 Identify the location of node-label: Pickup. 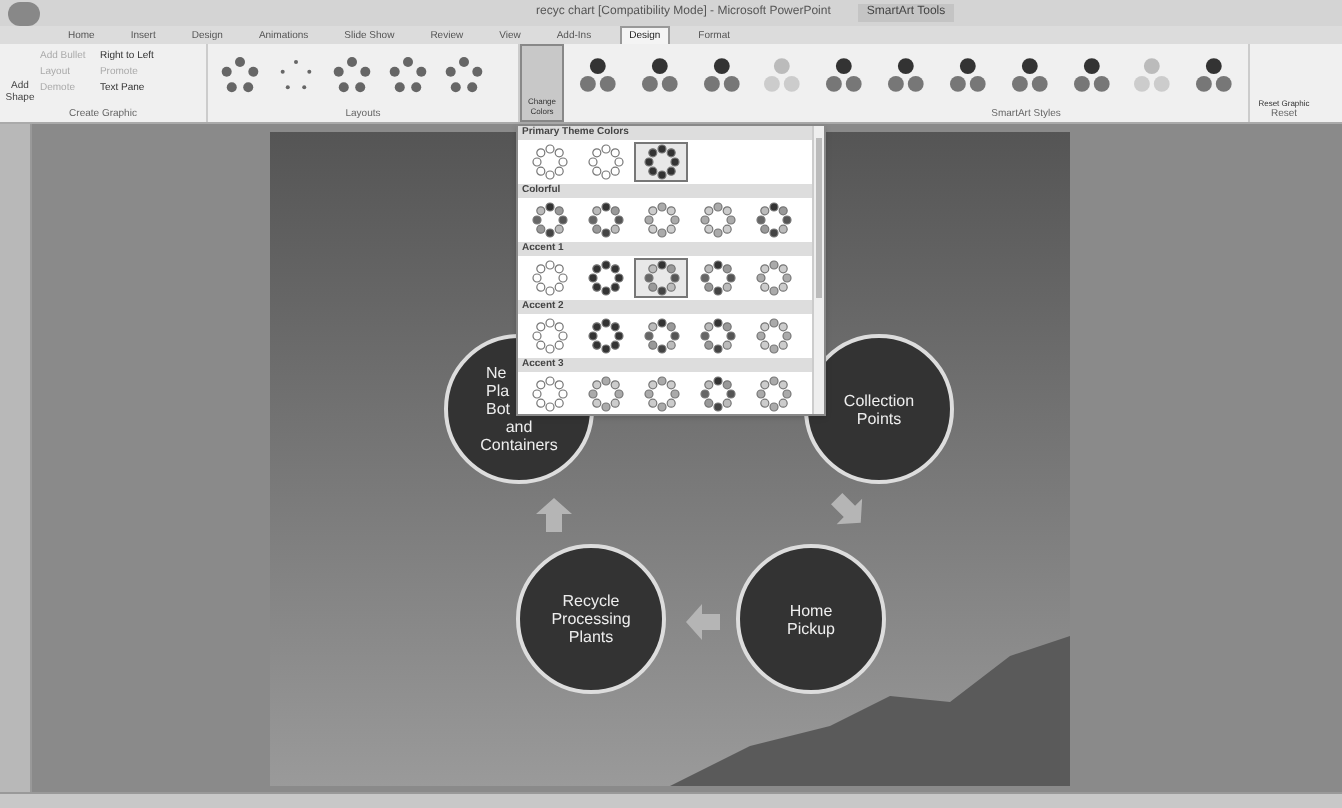
(810, 628).